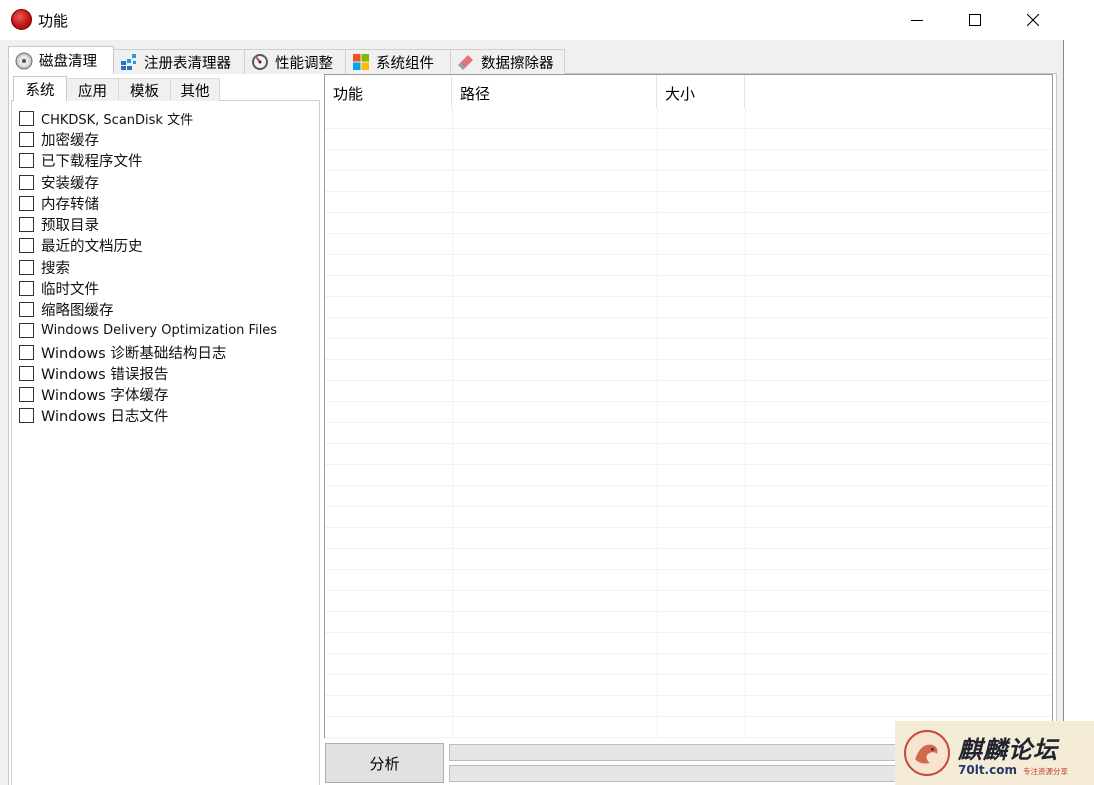 The height and width of the screenshot is (785, 1094). Describe the element at coordinates (92, 161) in the screenshot. I see `item-label: 已下载程序文件` at that location.